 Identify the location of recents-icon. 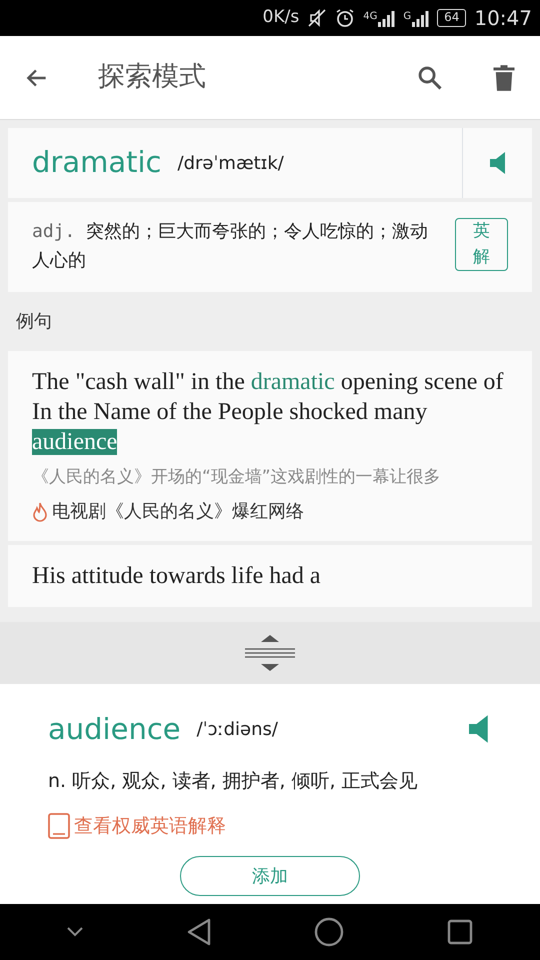
(459, 932).